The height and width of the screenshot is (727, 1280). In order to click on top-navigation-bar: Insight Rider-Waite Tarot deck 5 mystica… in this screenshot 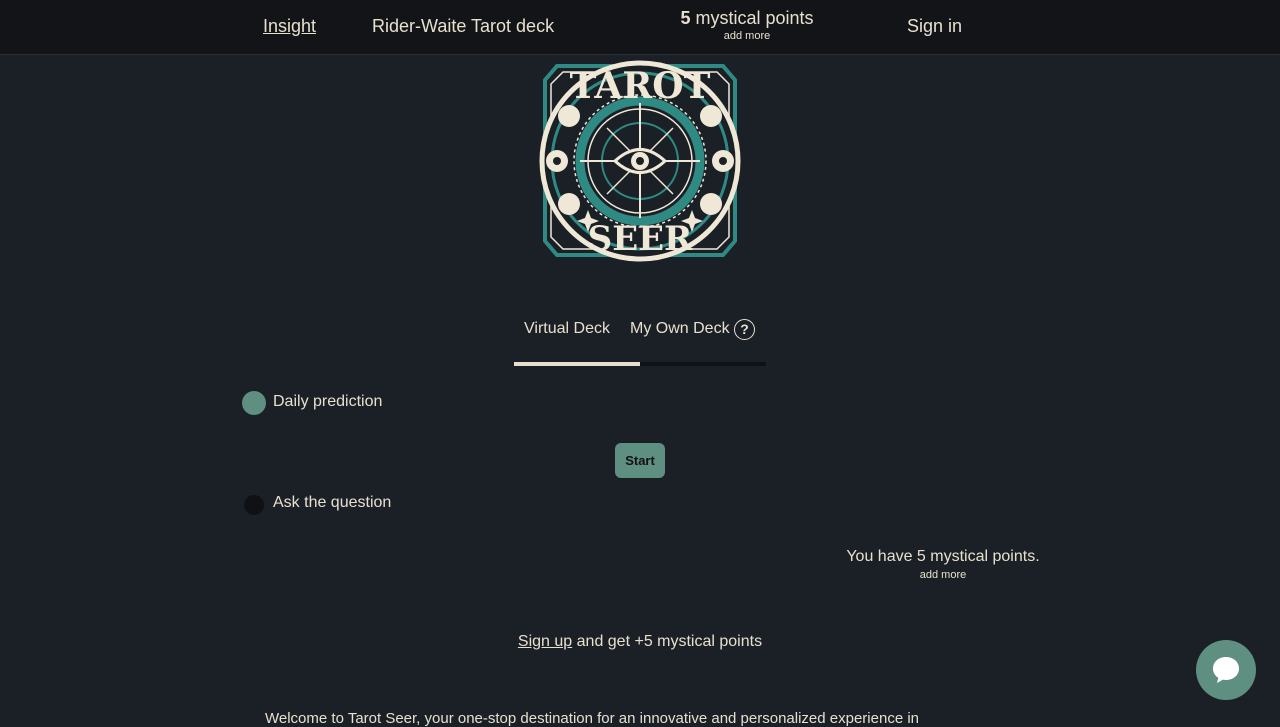, I will do `click(640, 27)`.